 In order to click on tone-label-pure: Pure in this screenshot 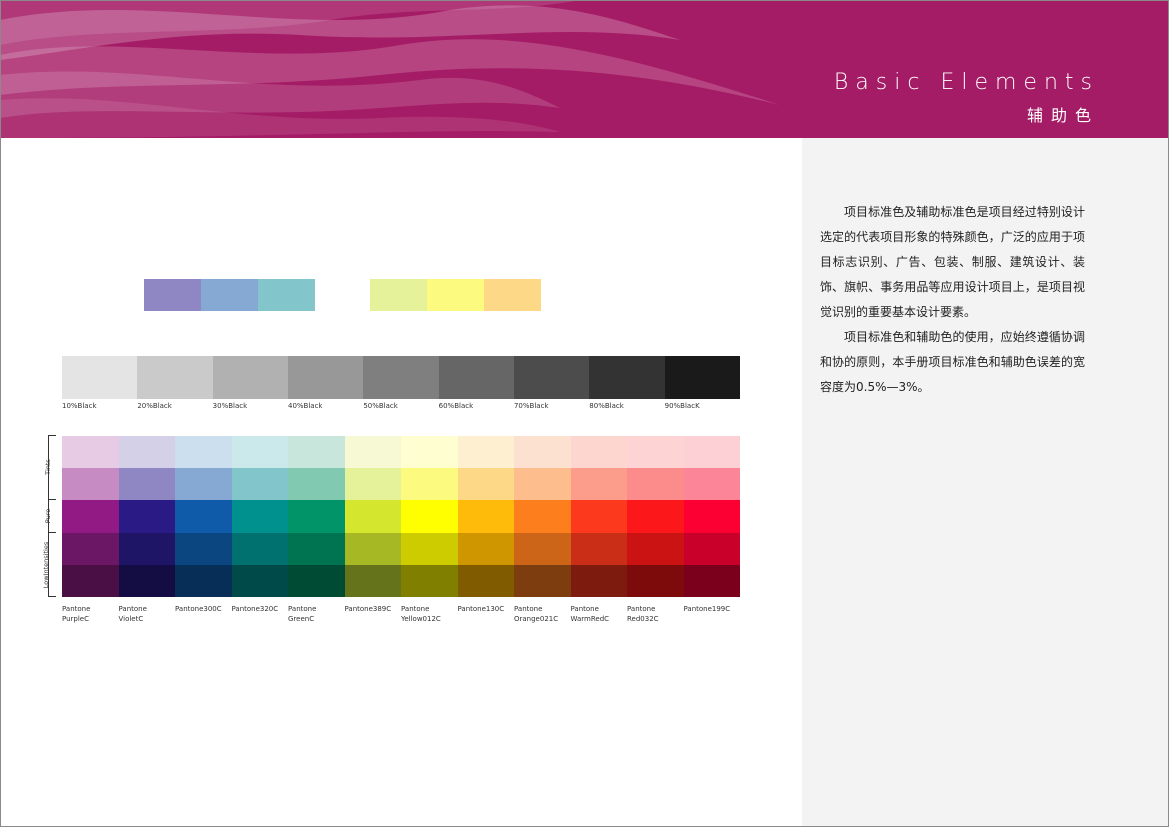, I will do `click(48, 516)`.